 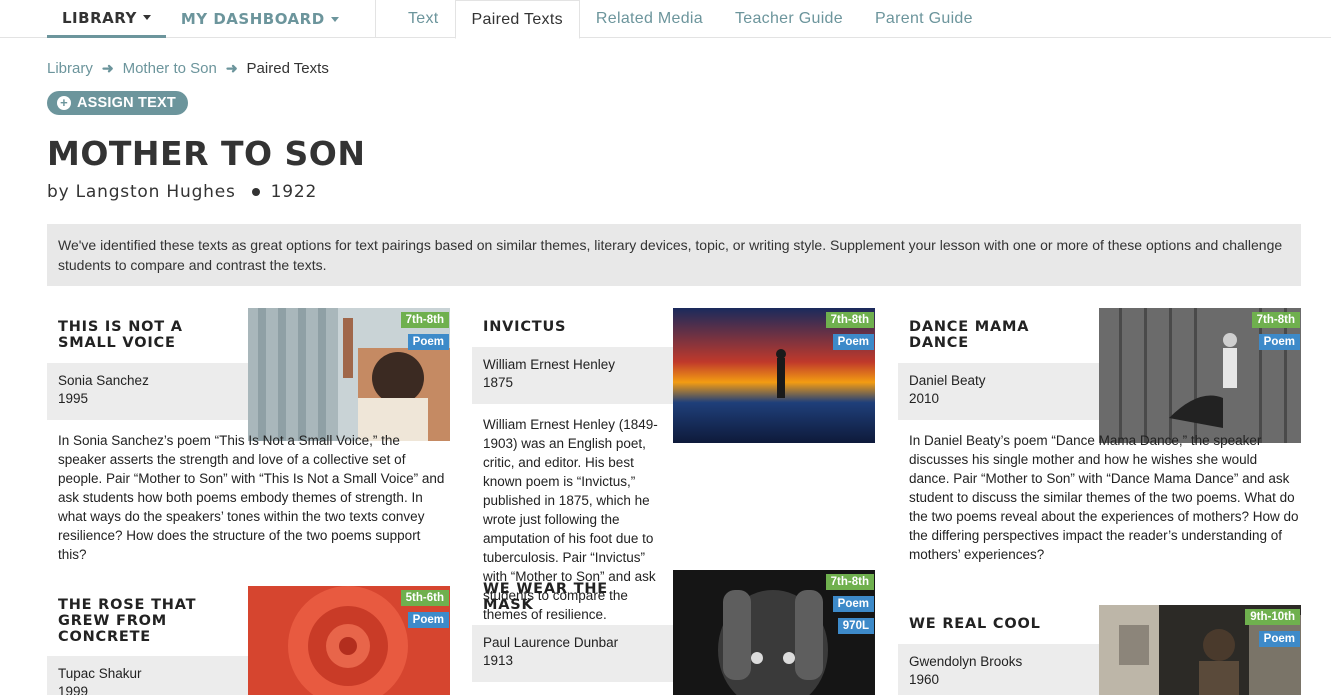 What do you see at coordinates (924, 19) in the screenshot?
I see `tab-parent-guide: Parent Guide` at bounding box center [924, 19].